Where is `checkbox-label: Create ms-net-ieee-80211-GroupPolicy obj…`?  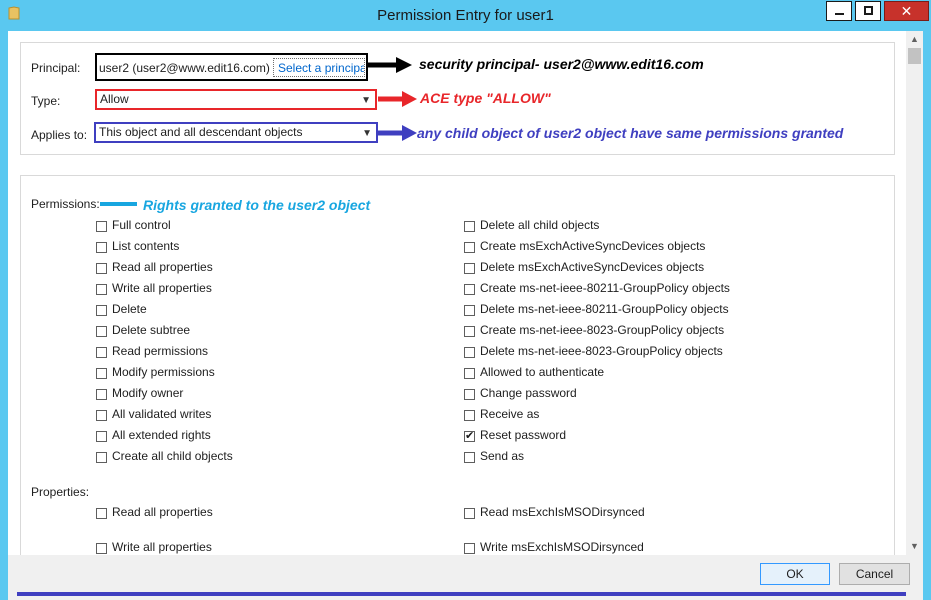
checkbox-label: Create ms-net-ieee-80211-GroupPolicy obj… is located at coordinates (605, 288).